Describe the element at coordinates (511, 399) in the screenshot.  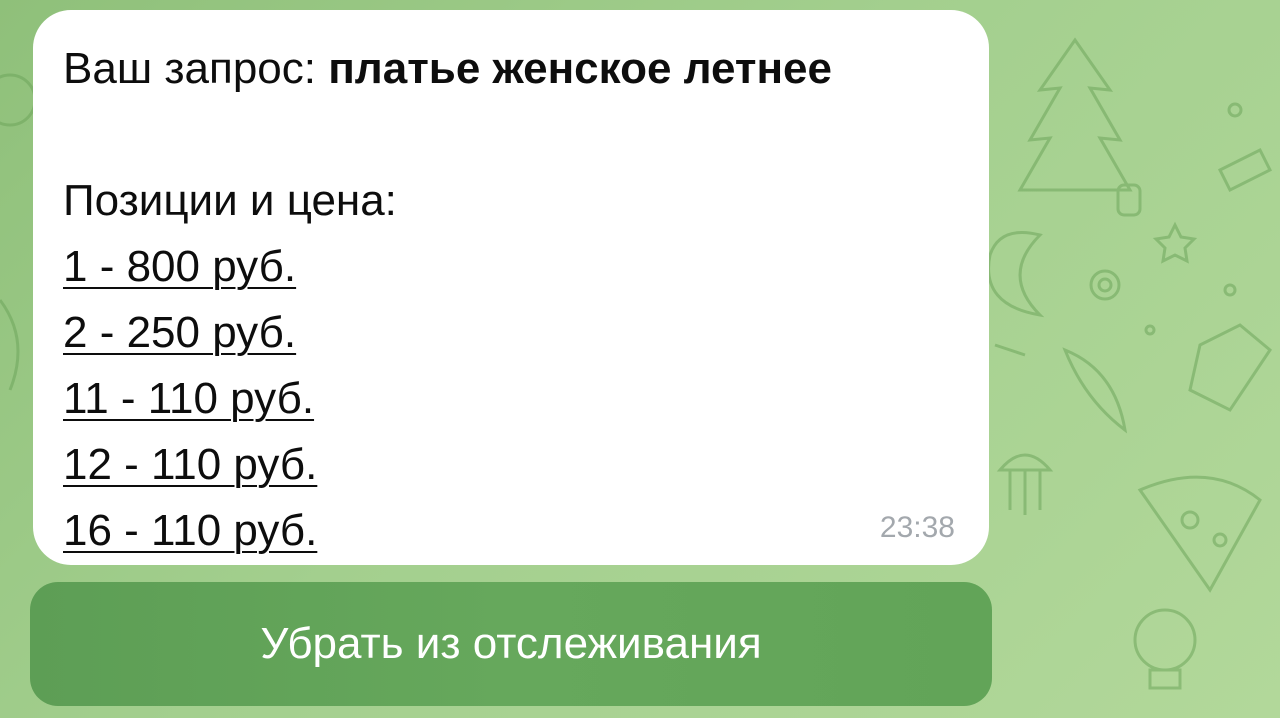
I see `position-link: 11 - 110 руб.` at that location.